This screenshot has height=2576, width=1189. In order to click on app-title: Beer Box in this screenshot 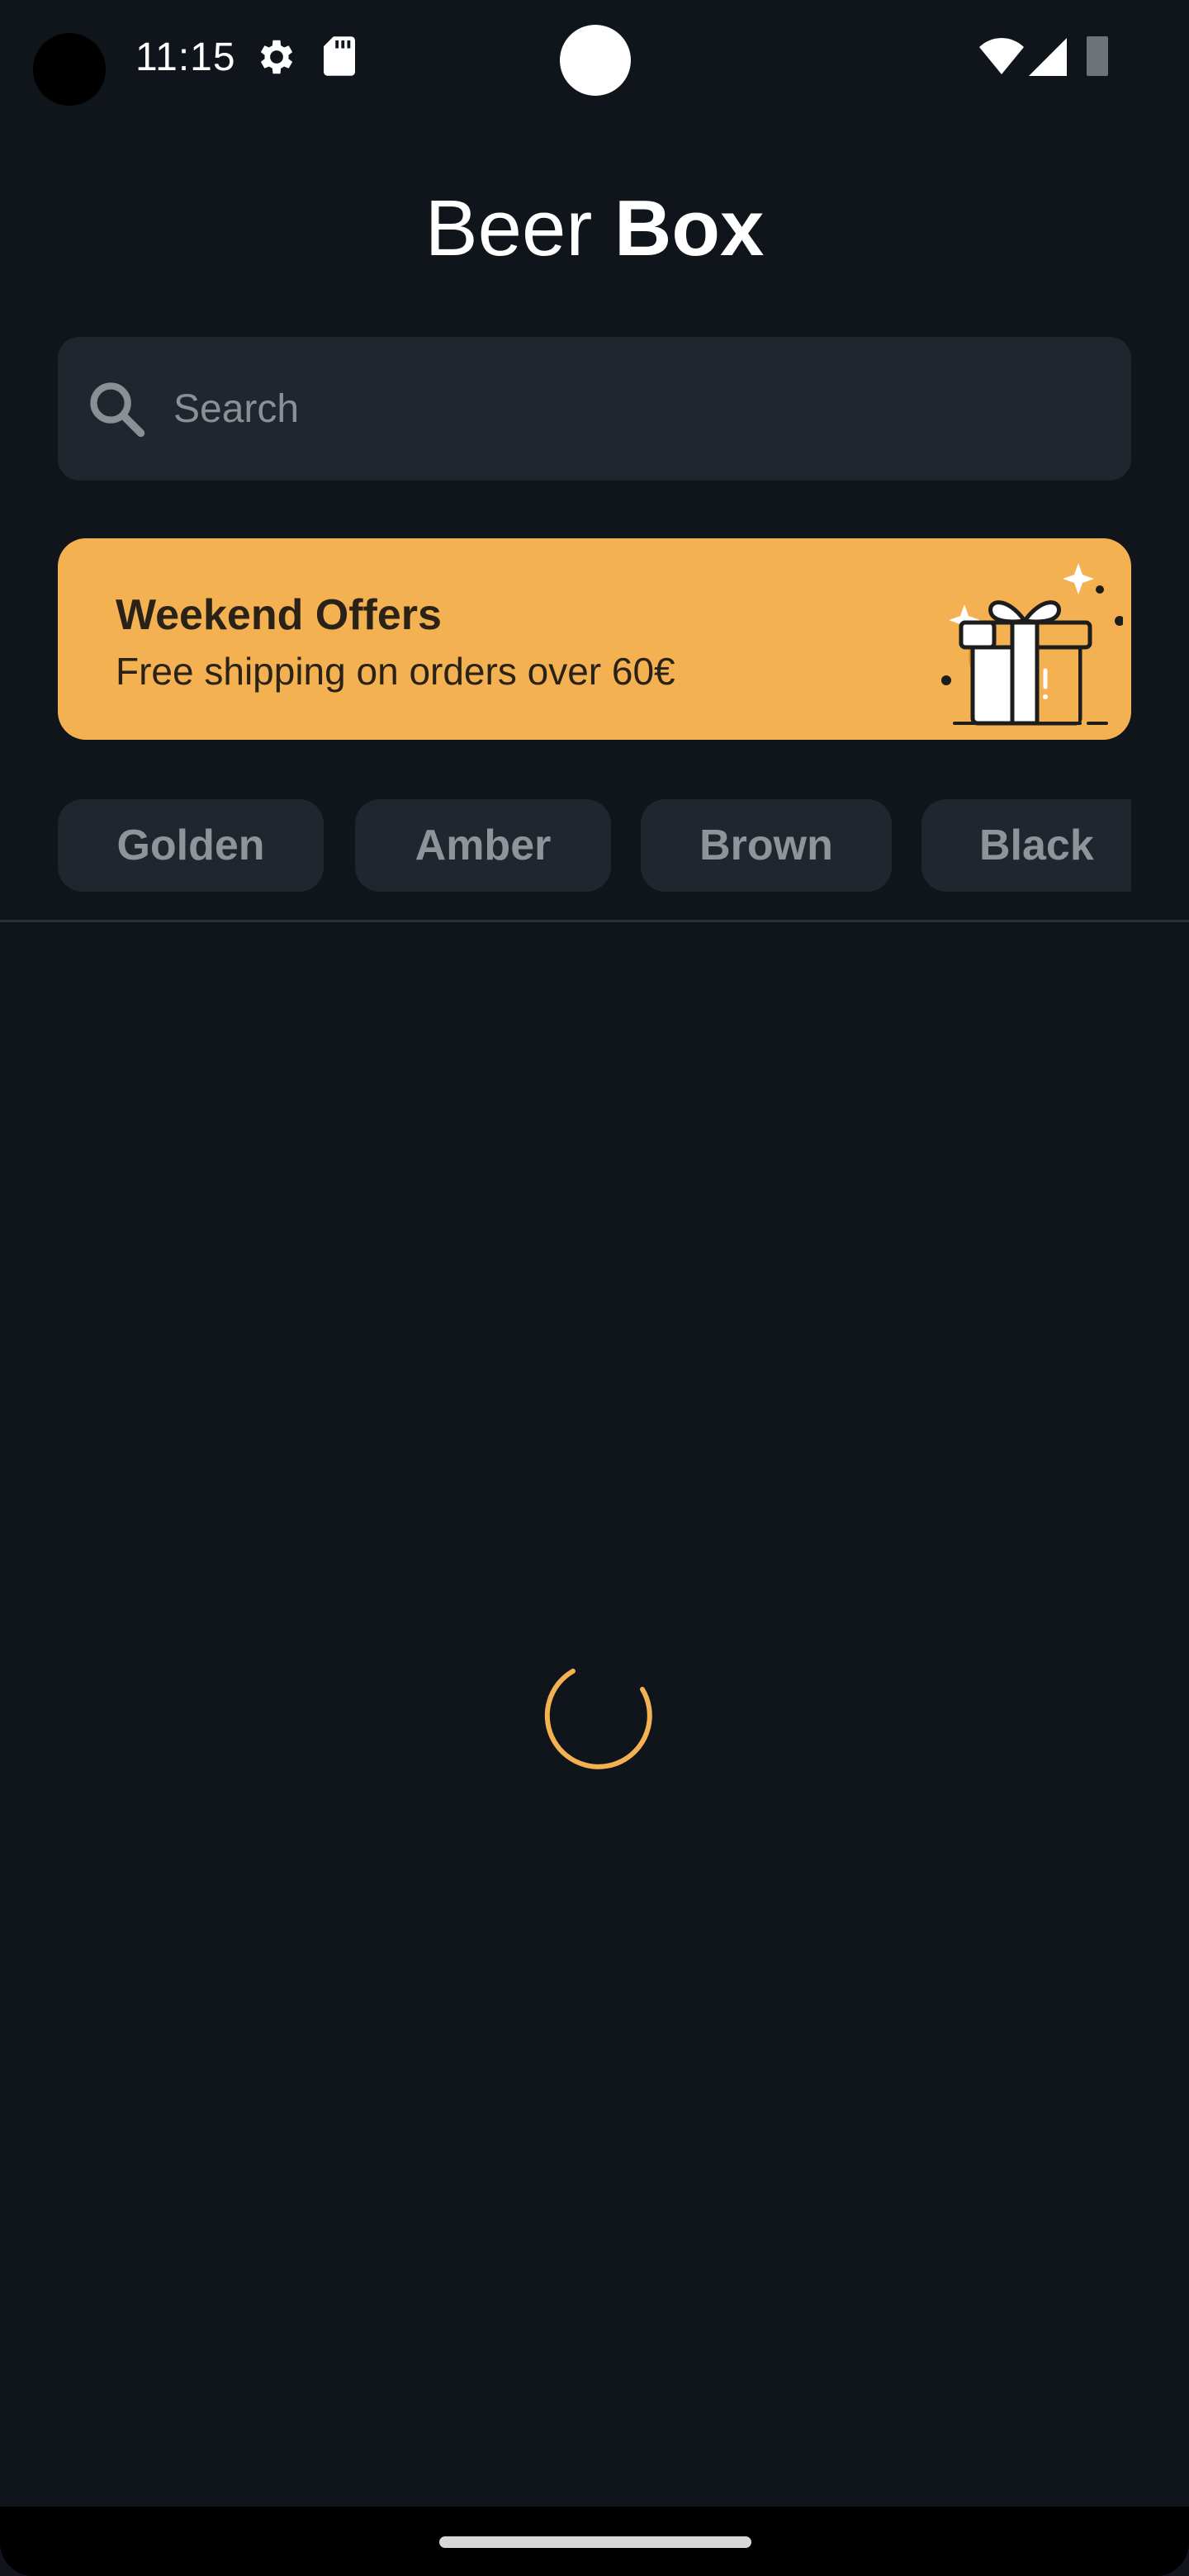, I will do `click(594, 228)`.